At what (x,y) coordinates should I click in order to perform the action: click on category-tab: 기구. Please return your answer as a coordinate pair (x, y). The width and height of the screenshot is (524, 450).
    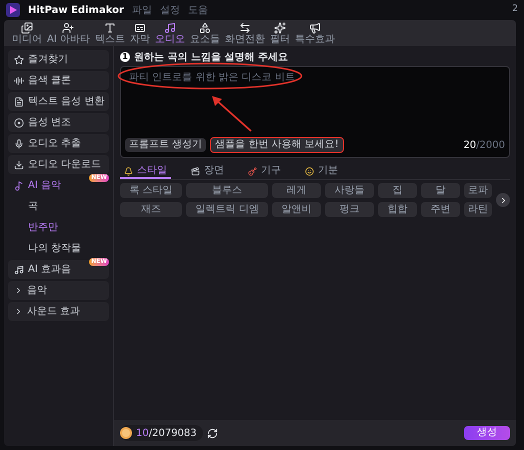
    Looking at the image, I should click on (264, 172).